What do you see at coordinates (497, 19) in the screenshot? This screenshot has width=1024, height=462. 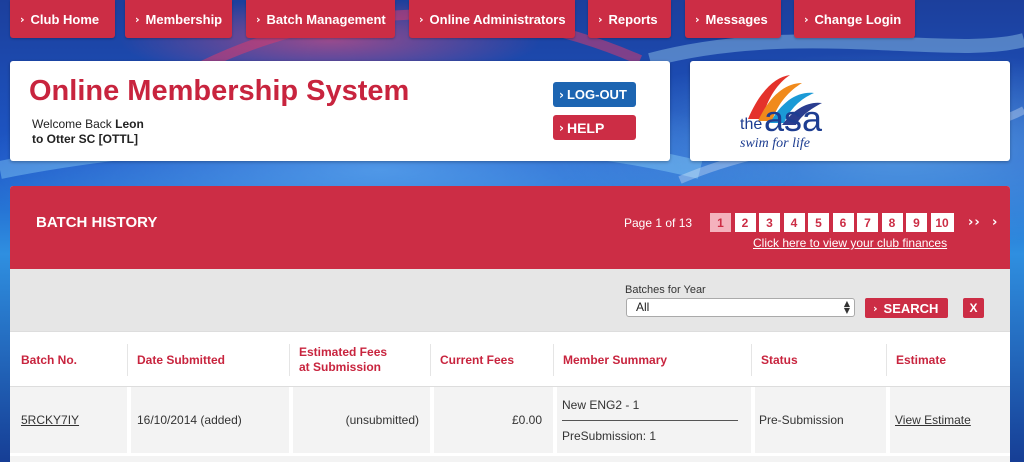 I see `nav-label: Online Administrators` at bounding box center [497, 19].